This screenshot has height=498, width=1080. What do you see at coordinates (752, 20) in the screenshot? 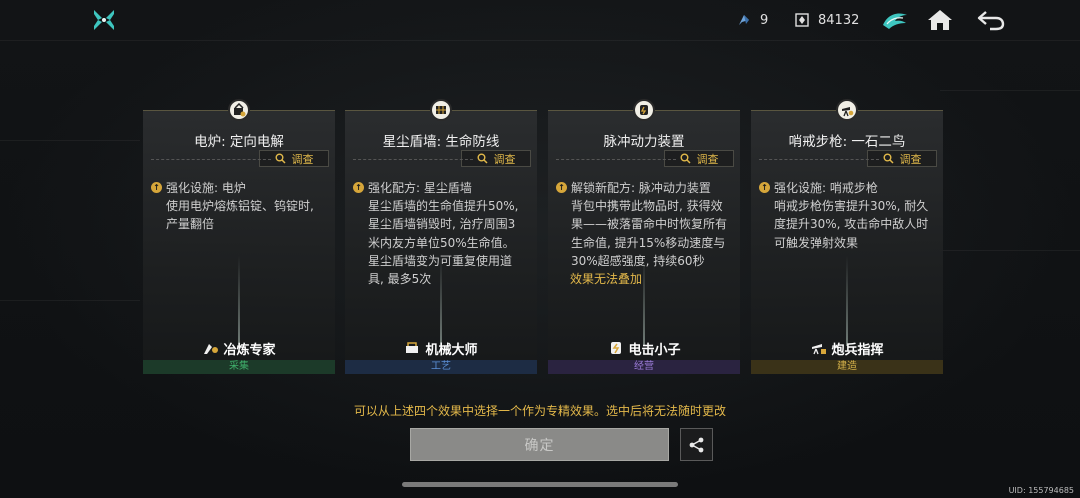
I see `gem-counter: 9` at bounding box center [752, 20].